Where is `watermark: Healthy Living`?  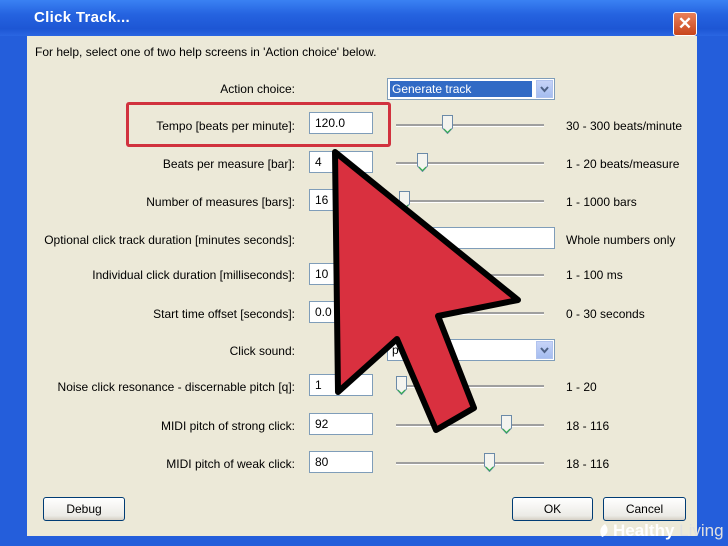
watermark: Healthy Living is located at coordinates (660, 531).